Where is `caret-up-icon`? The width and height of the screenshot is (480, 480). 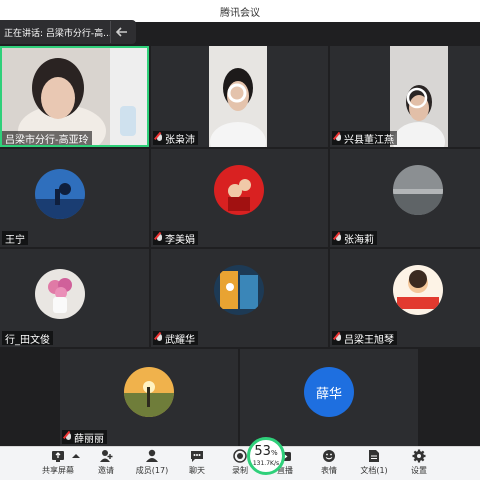 caret-up-icon is located at coordinates (76, 456).